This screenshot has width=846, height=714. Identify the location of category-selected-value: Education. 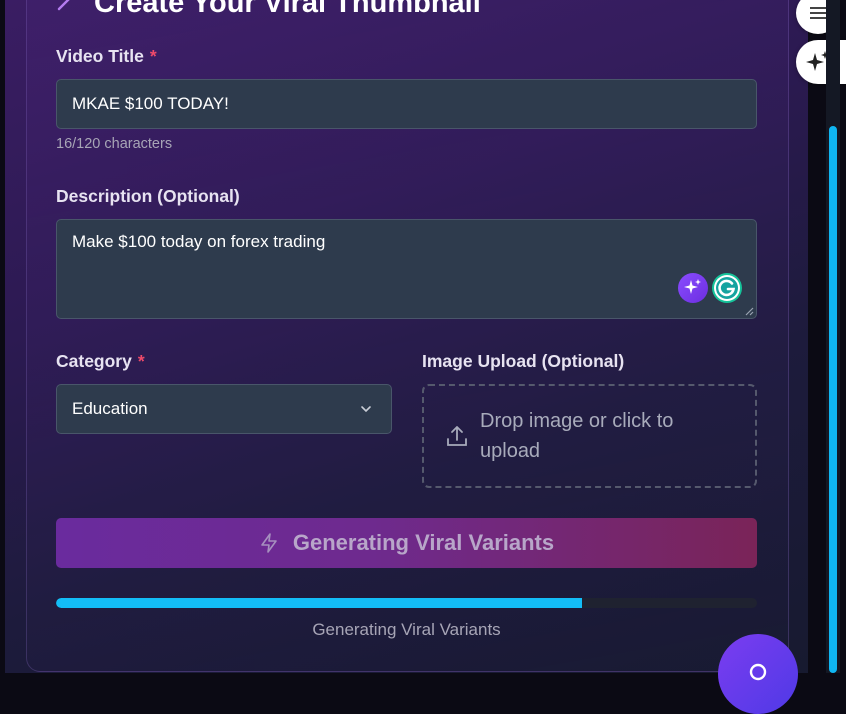
(110, 408).